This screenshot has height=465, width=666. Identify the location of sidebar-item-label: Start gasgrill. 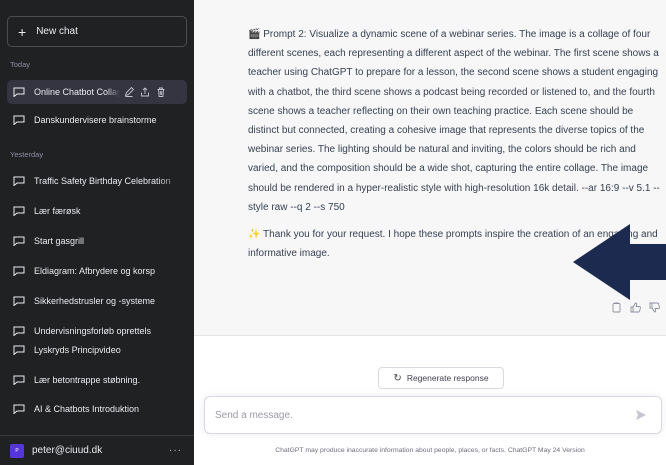
(59, 241).